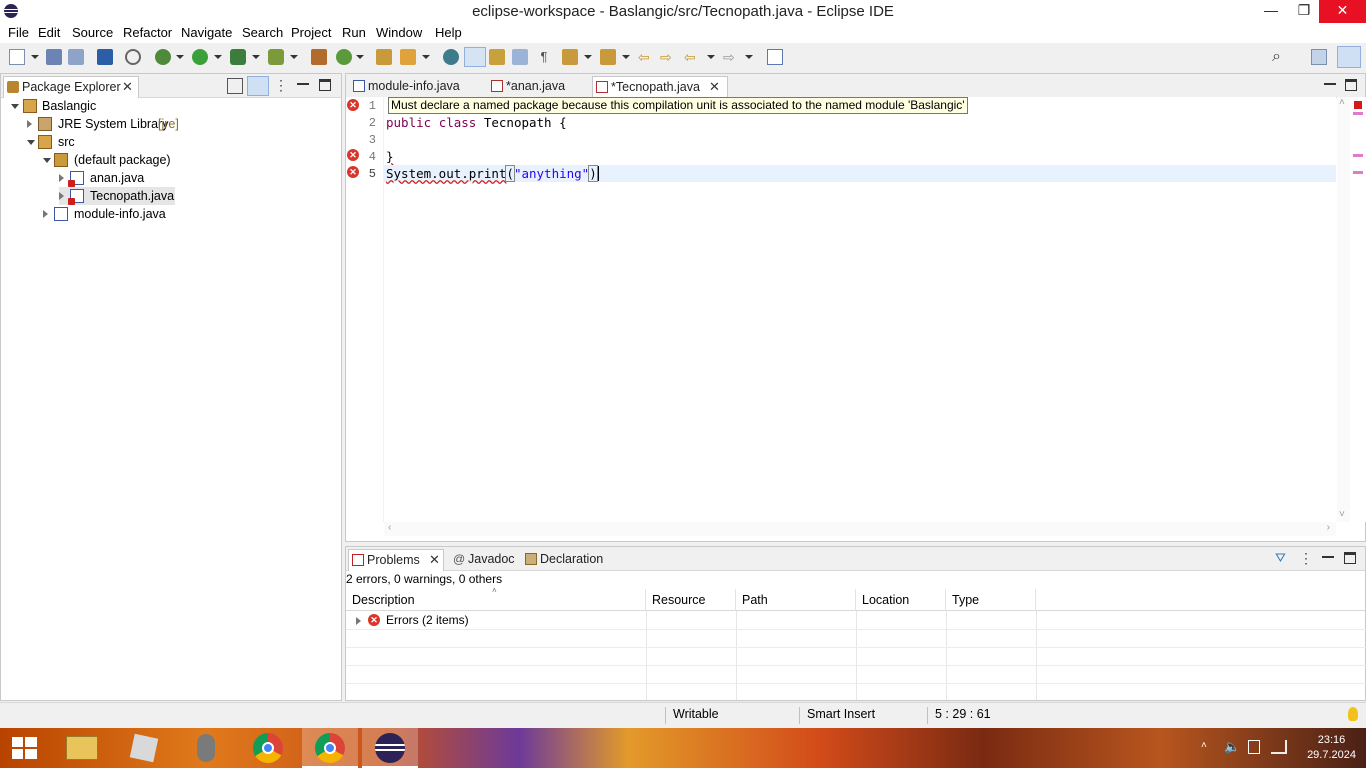 The width and height of the screenshot is (1366, 768). I want to click on menu-file: File, so click(18, 32).